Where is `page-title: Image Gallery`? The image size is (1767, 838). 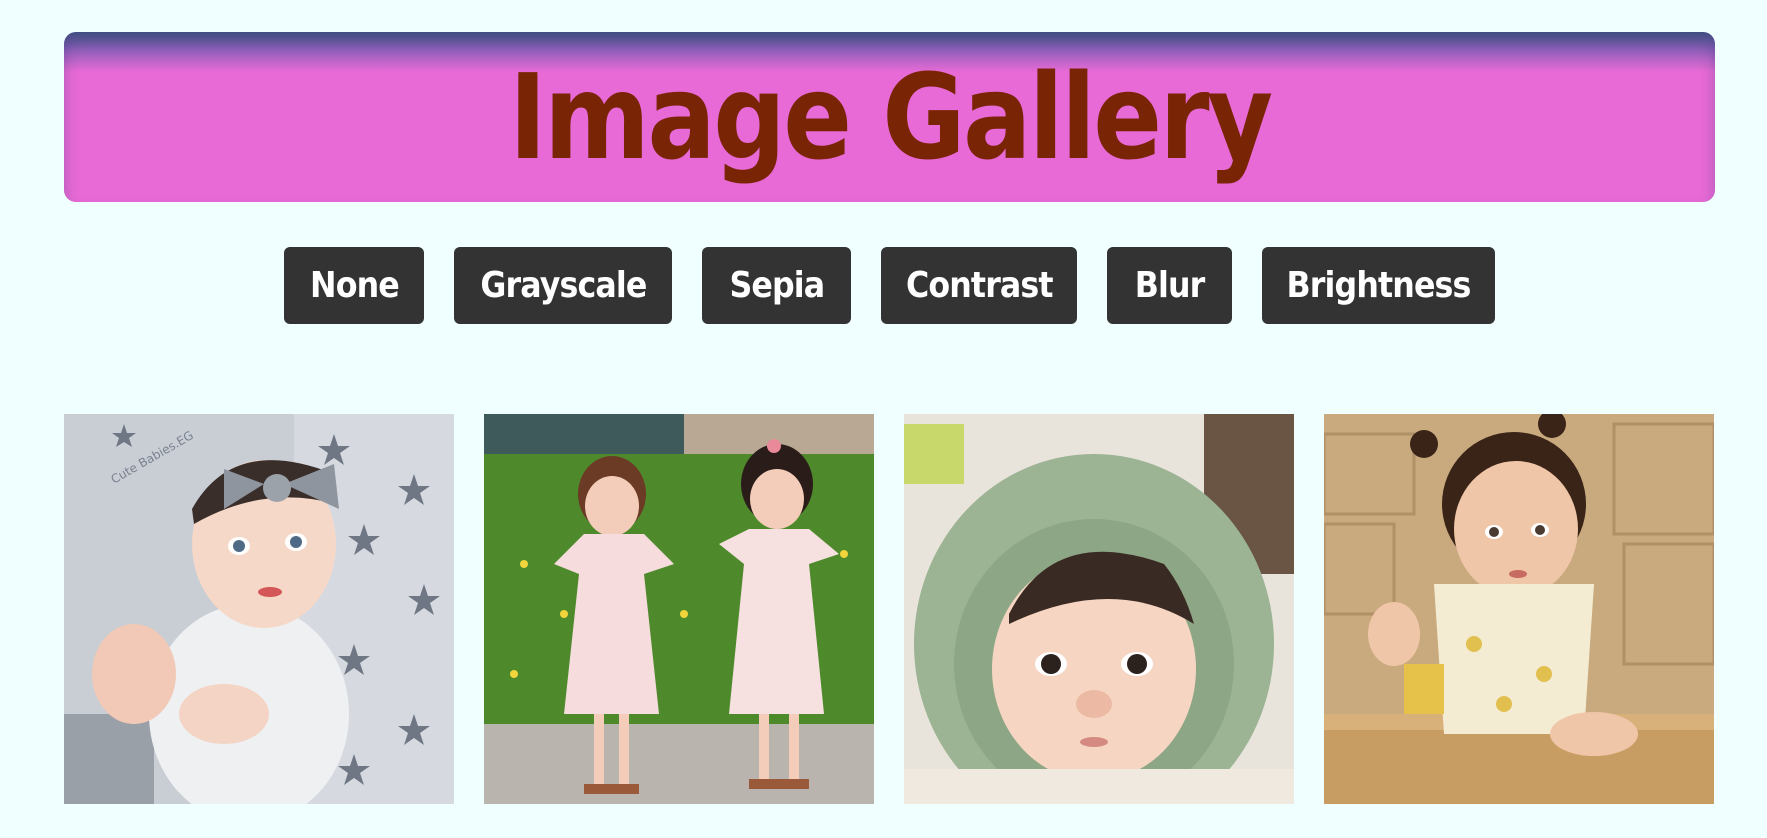
page-title: Image Gallery is located at coordinates (890, 117).